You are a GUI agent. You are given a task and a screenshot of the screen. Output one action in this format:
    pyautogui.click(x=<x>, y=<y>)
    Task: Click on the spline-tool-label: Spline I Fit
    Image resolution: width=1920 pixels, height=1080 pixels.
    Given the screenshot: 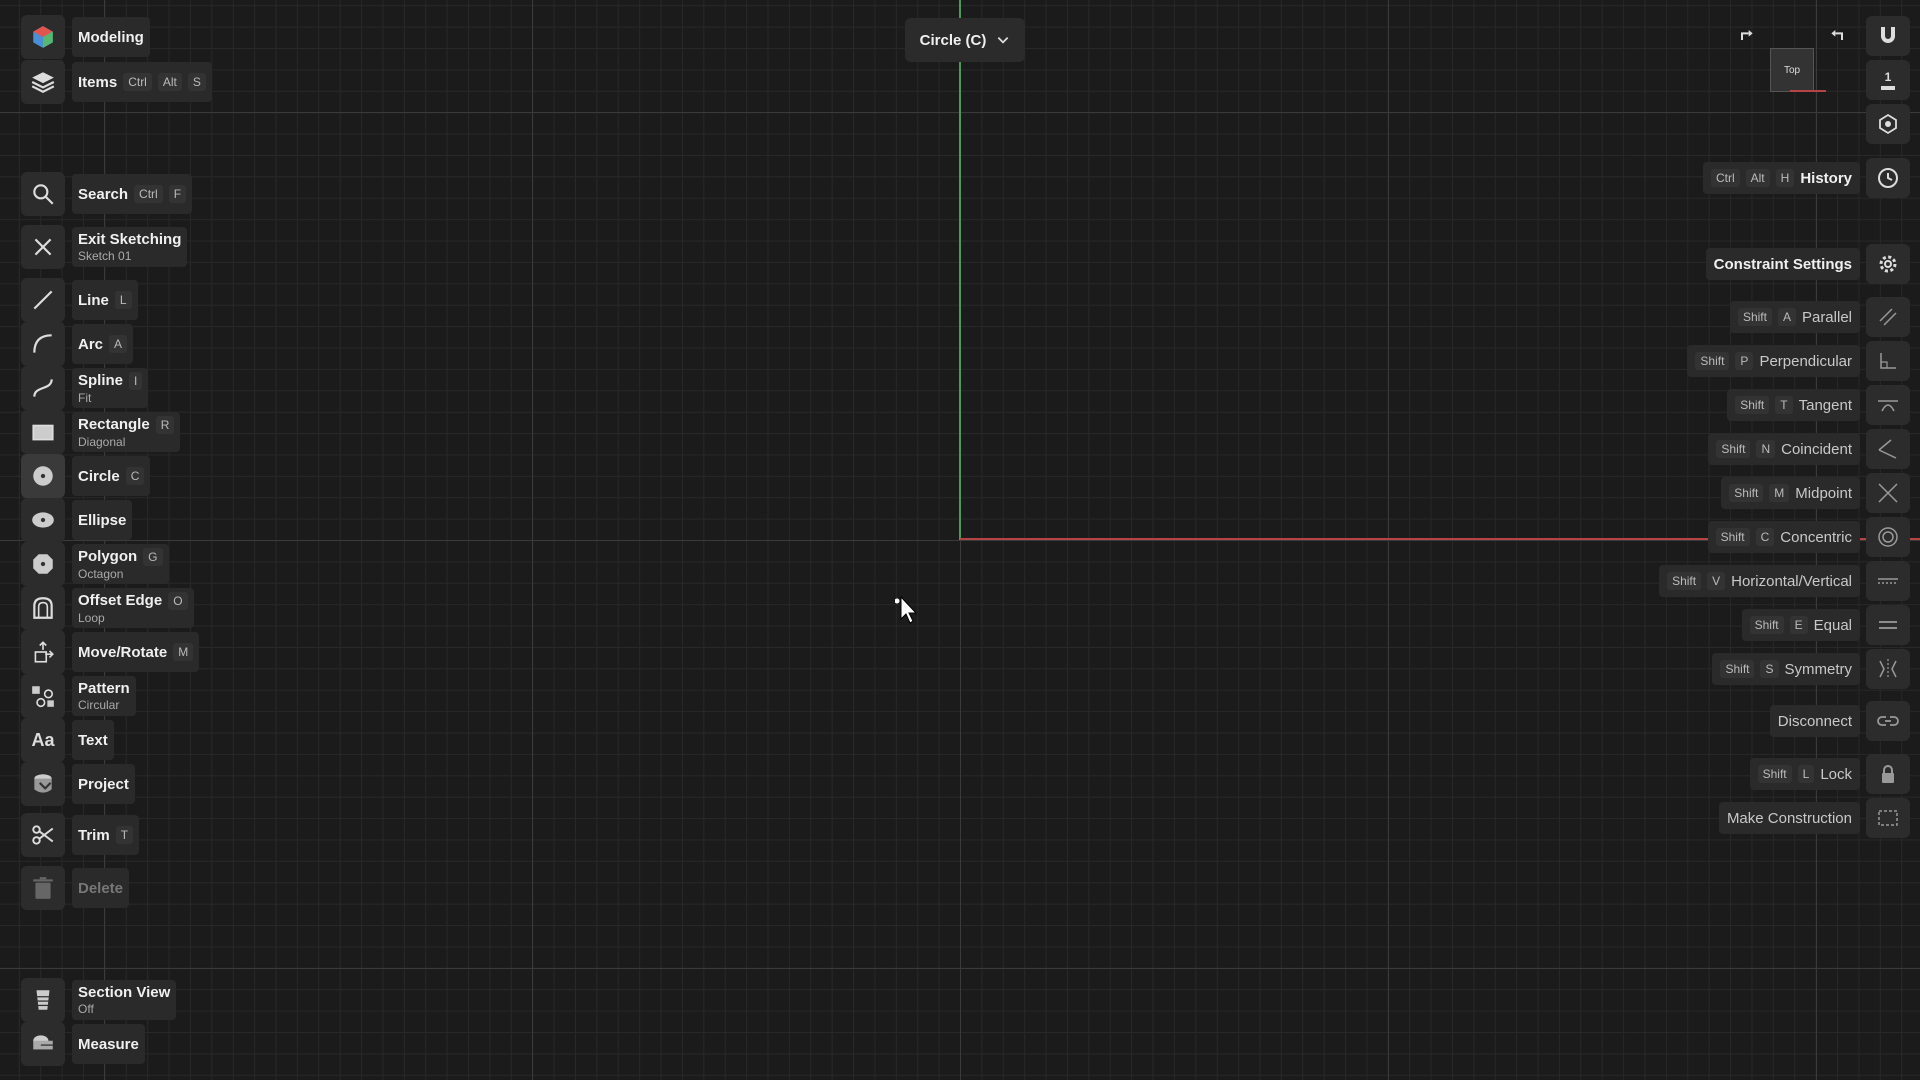 What is the action you would take?
    pyautogui.click(x=110, y=388)
    